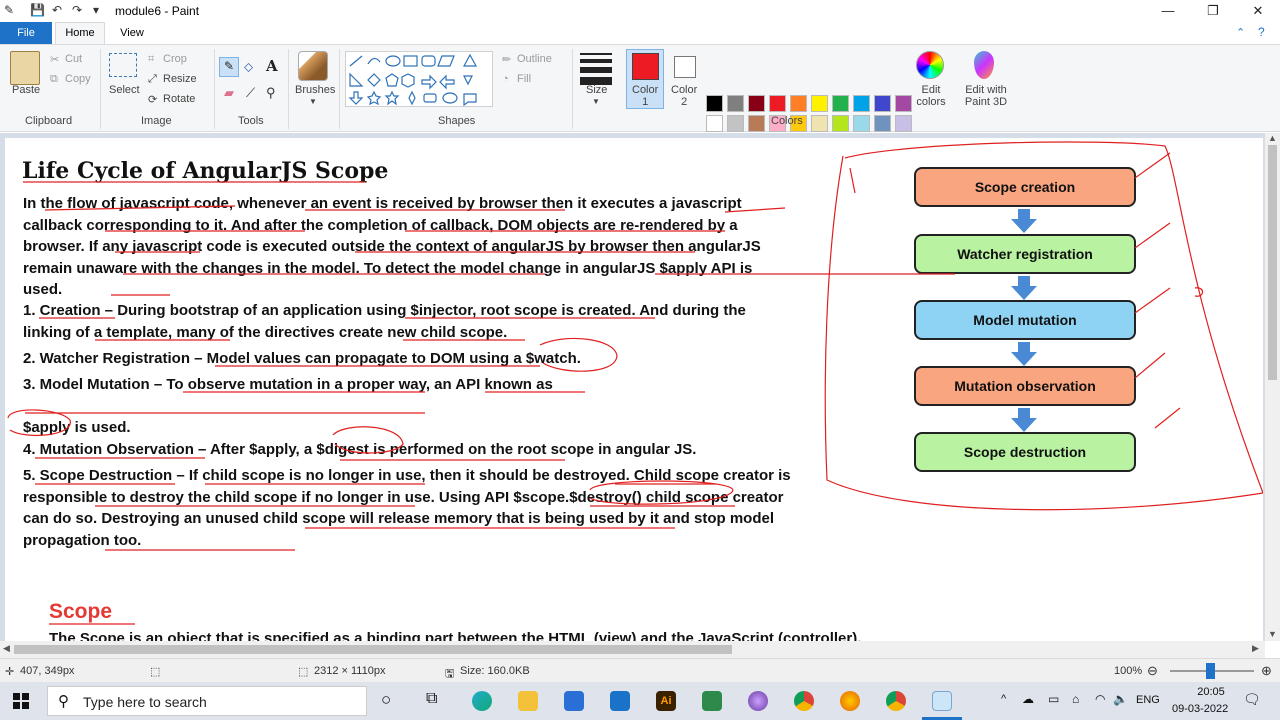 The image size is (1280, 720). What do you see at coordinates (1152, 671) in the screenshot?
I see `zoom-out-button: ⊖` at bounding box center [1152, 671].